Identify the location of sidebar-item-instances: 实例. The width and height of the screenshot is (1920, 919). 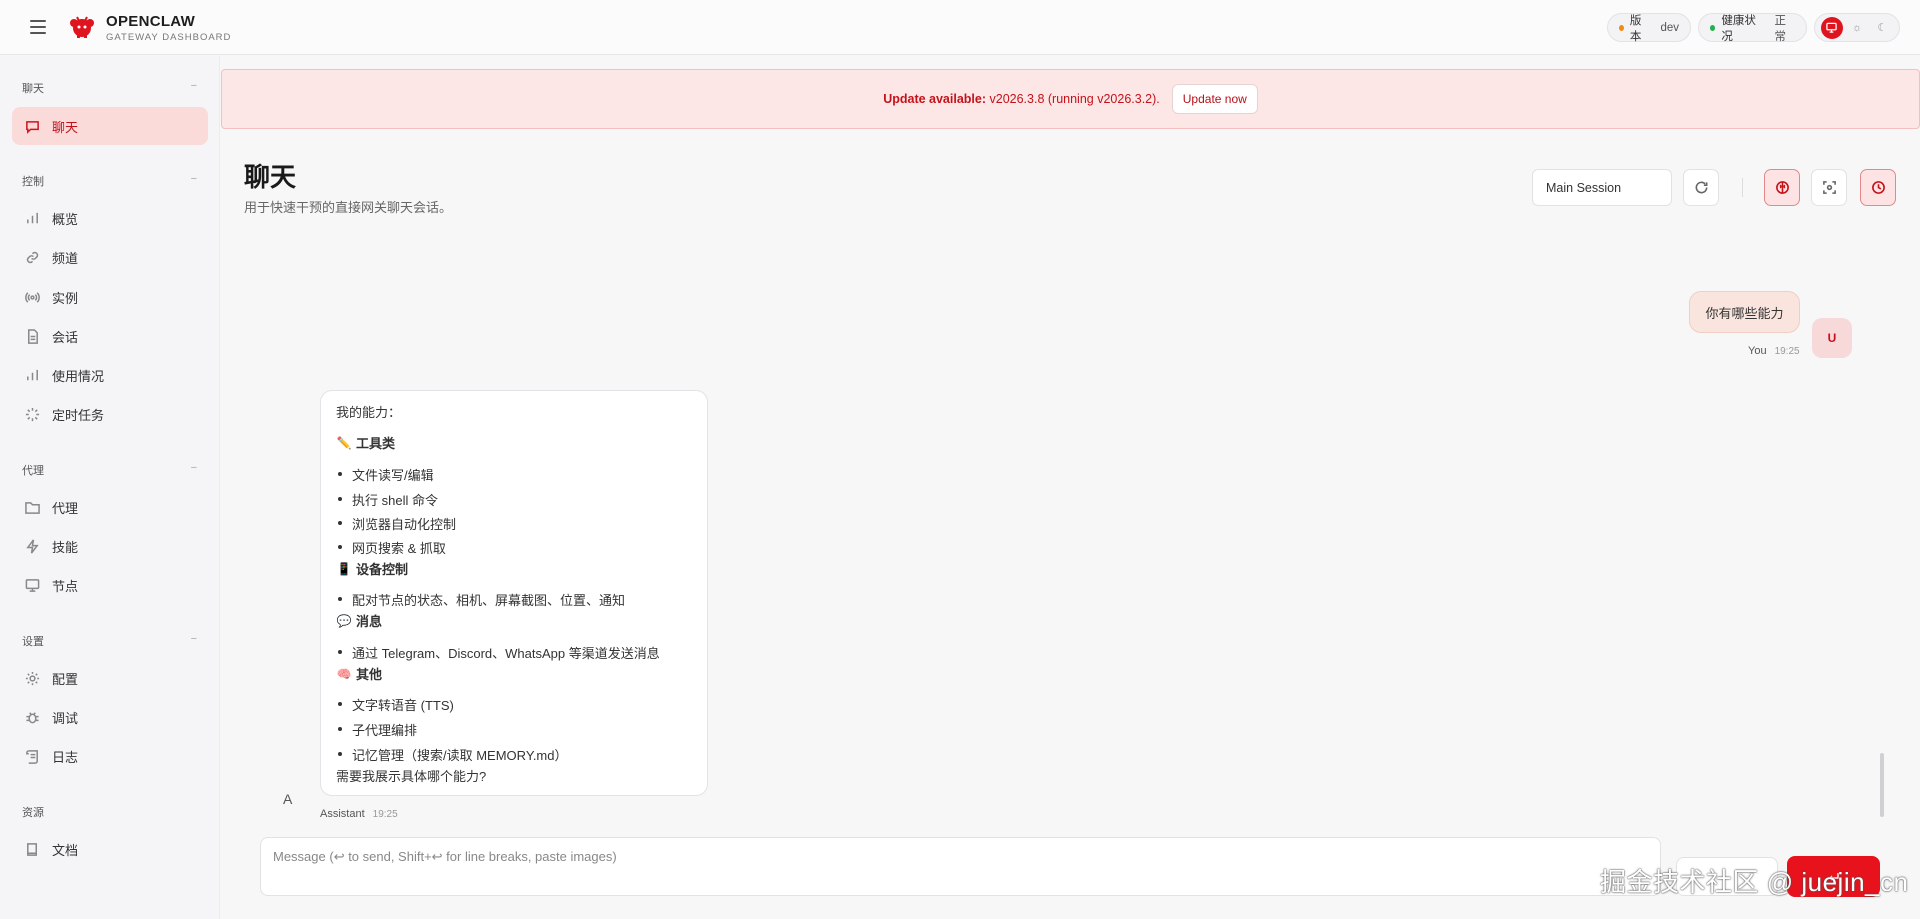
(110, 297).